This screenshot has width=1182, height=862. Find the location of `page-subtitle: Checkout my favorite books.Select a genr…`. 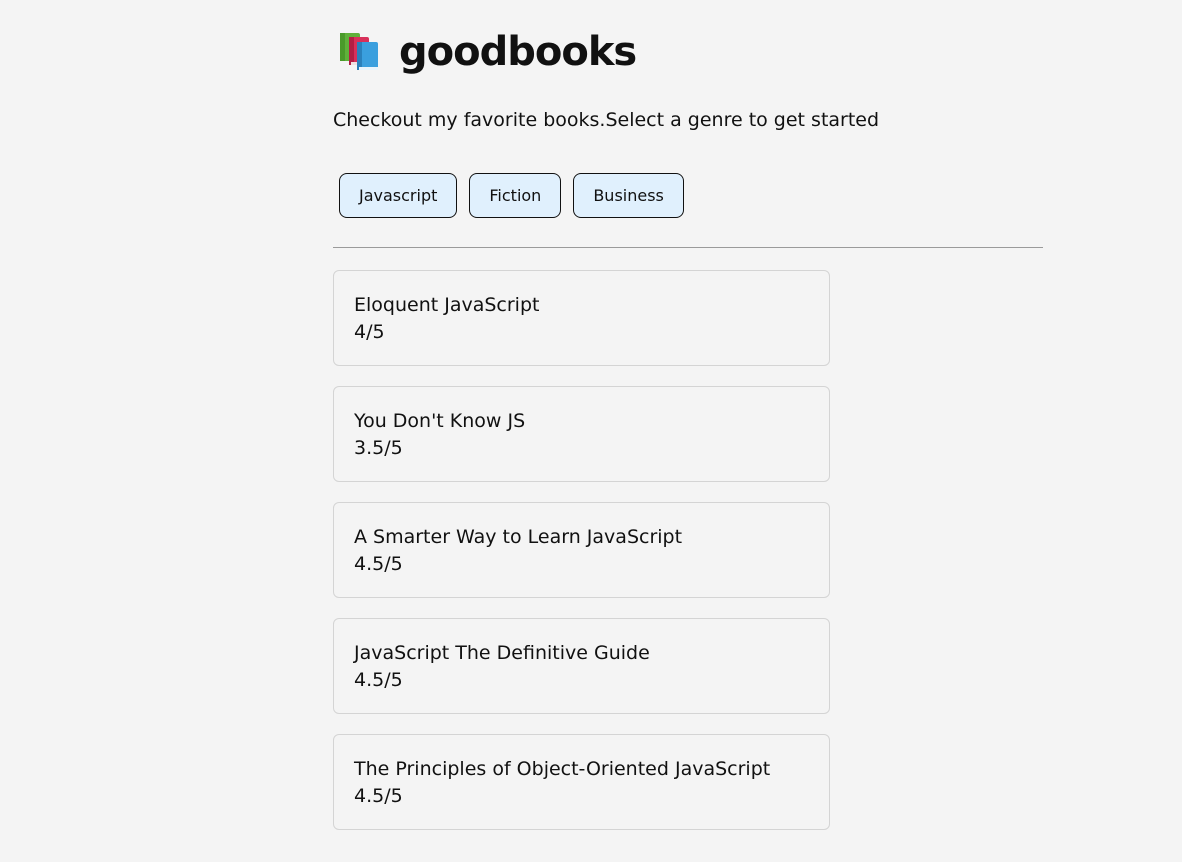

page-subtitle: Checkout my favorite books.Select a genr… is located at coordinates (606, 120).